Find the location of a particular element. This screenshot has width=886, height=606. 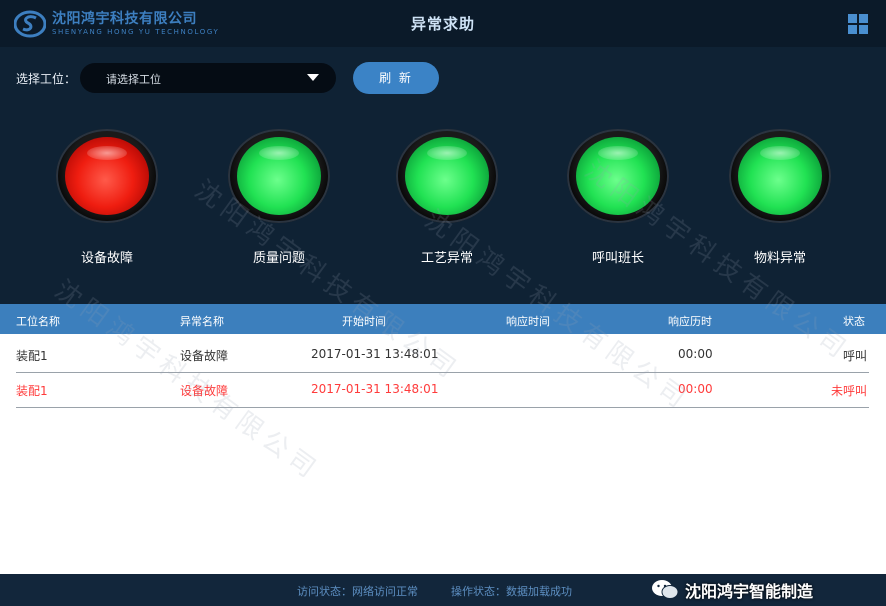

alarm-call-leader: 呼叫班长 is located at coordinates (618, 197).